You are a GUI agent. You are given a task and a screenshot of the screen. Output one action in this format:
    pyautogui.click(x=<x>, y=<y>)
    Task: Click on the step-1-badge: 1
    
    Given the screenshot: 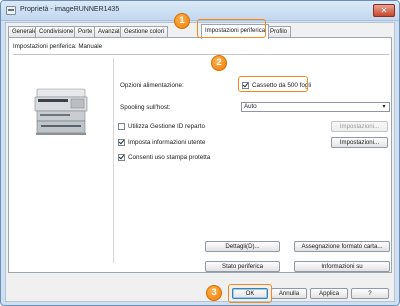 What is the action you would take?
    pyautogui.click(x=182, y=21)
    